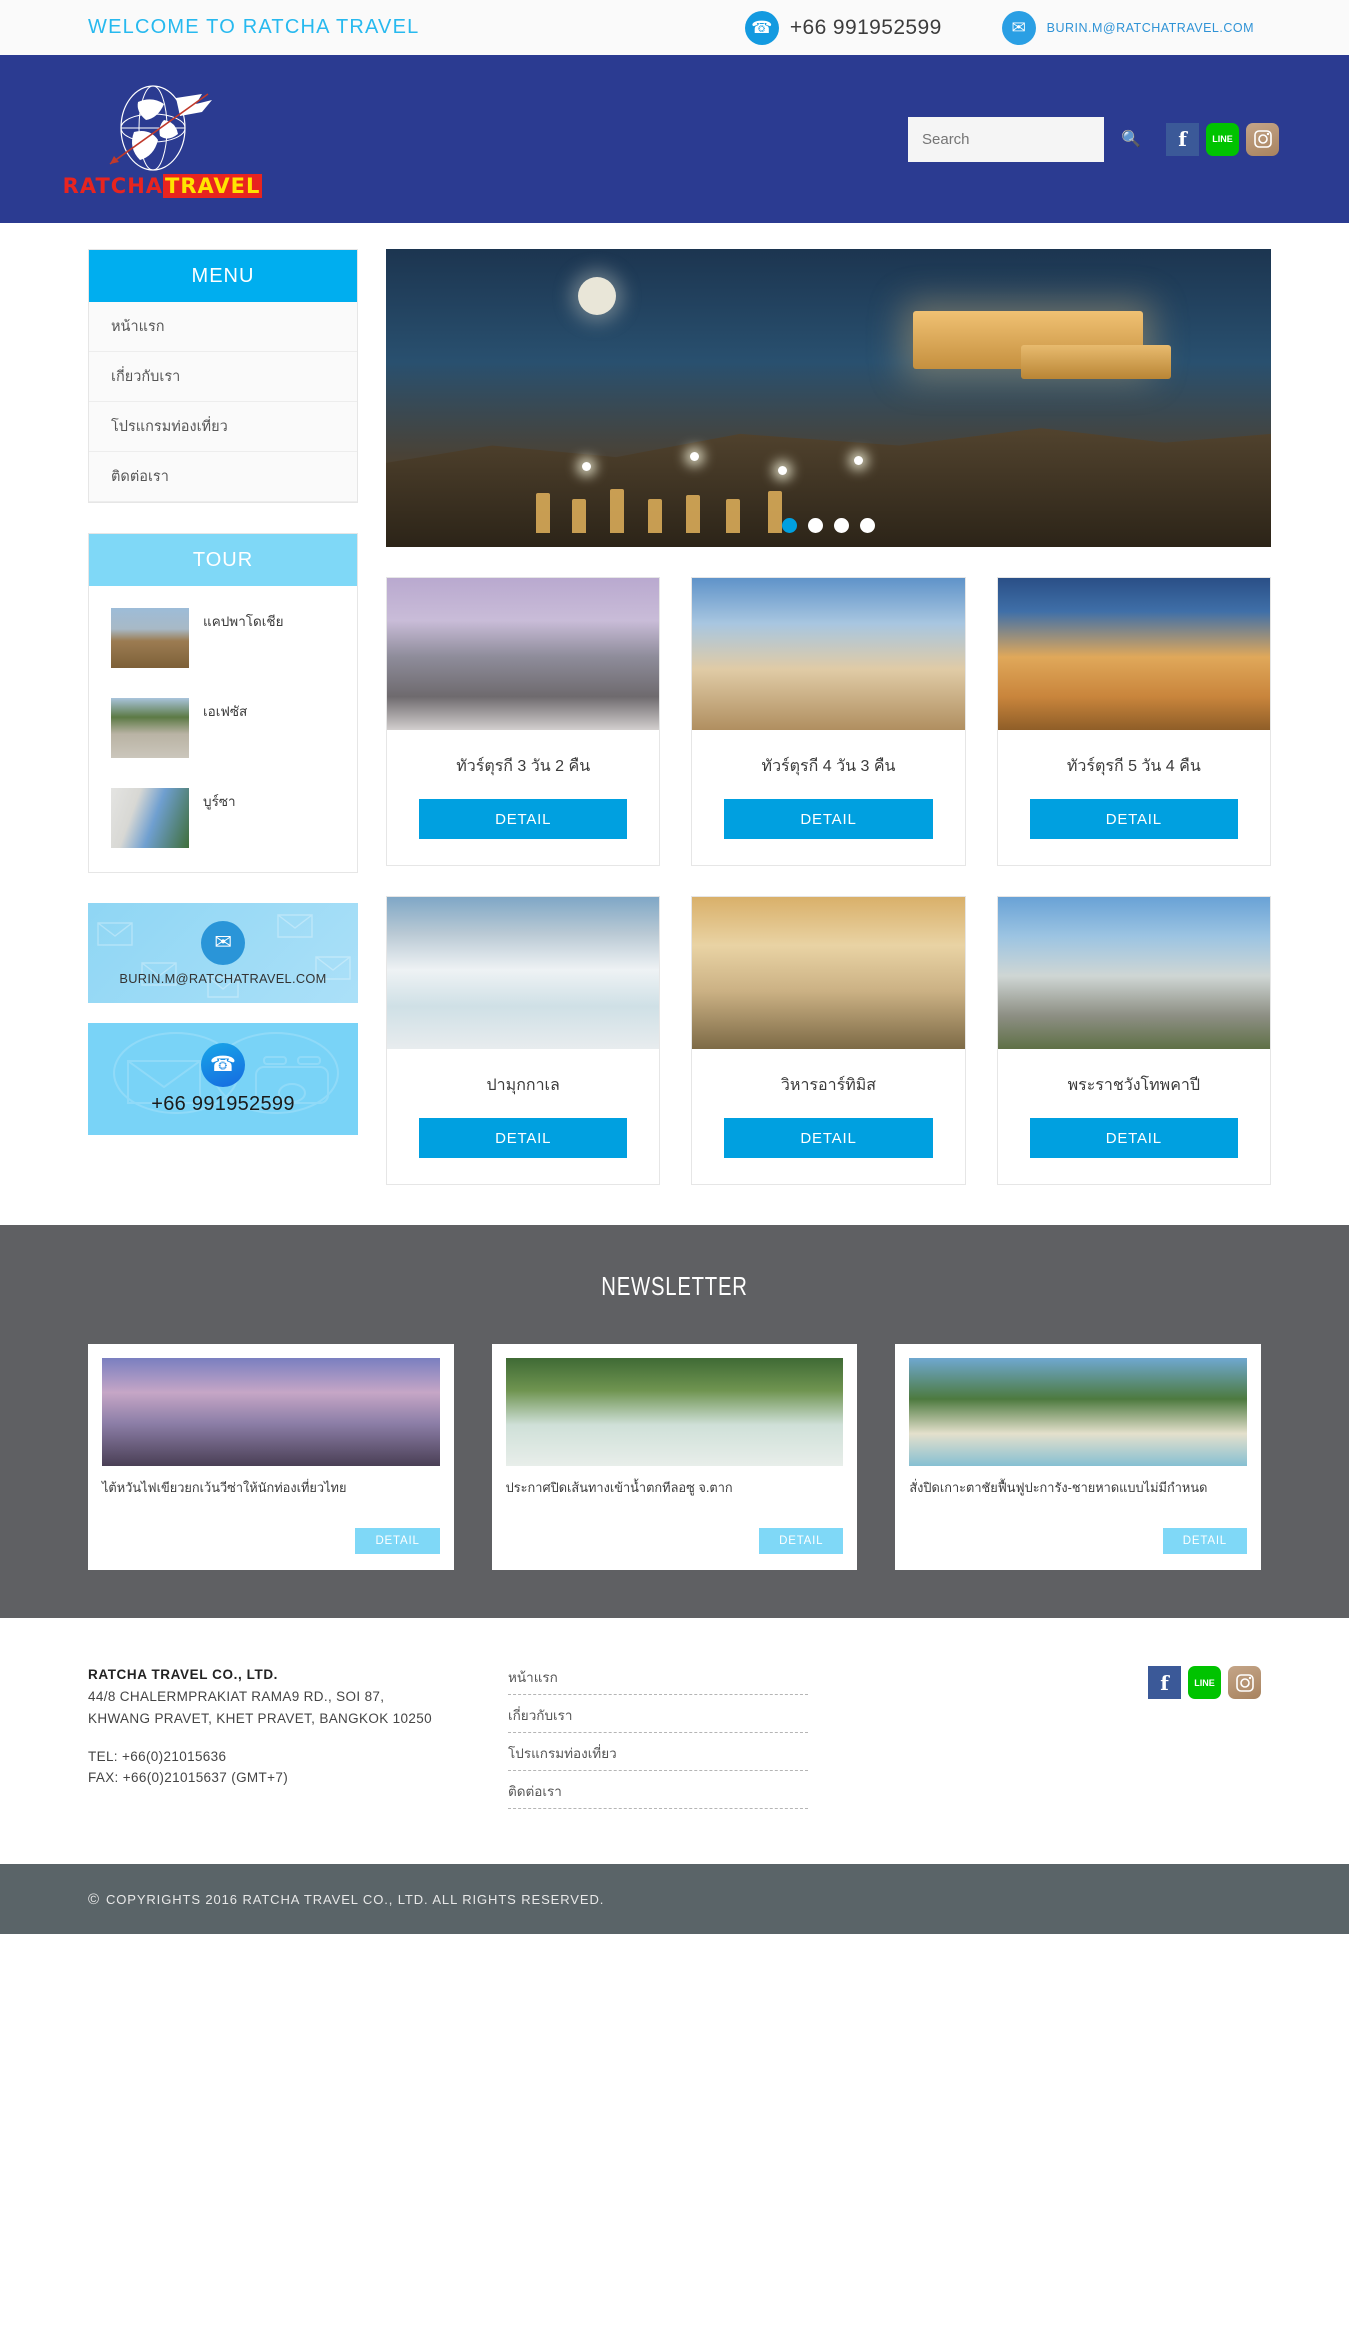 This screenshot has width=1349, height=2350. I want to click on tour-card-title: วิหารอาร์ทิมิส, so click(828, 1085).